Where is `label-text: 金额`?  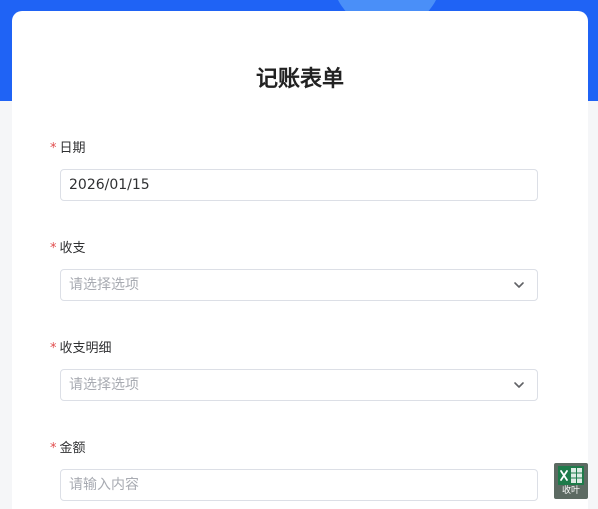 label-text: 金额 is located at coordinates (72, 448).